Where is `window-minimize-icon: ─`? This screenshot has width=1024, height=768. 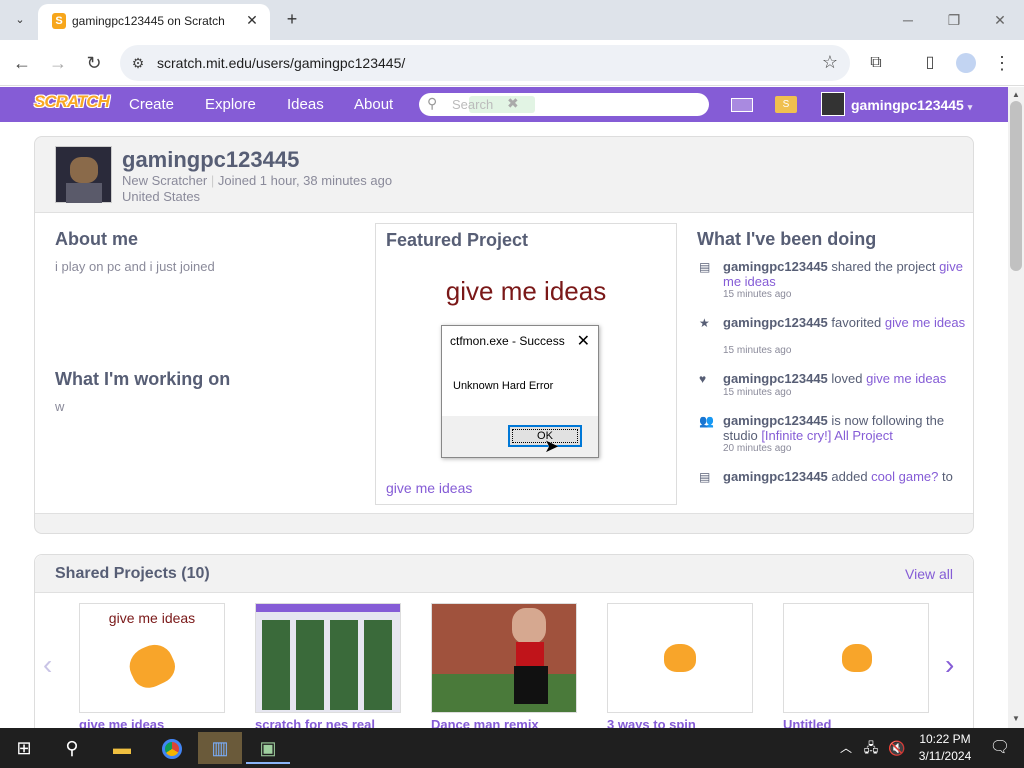 window-minimize-icon: ─ is located at coordinates (908, 20).